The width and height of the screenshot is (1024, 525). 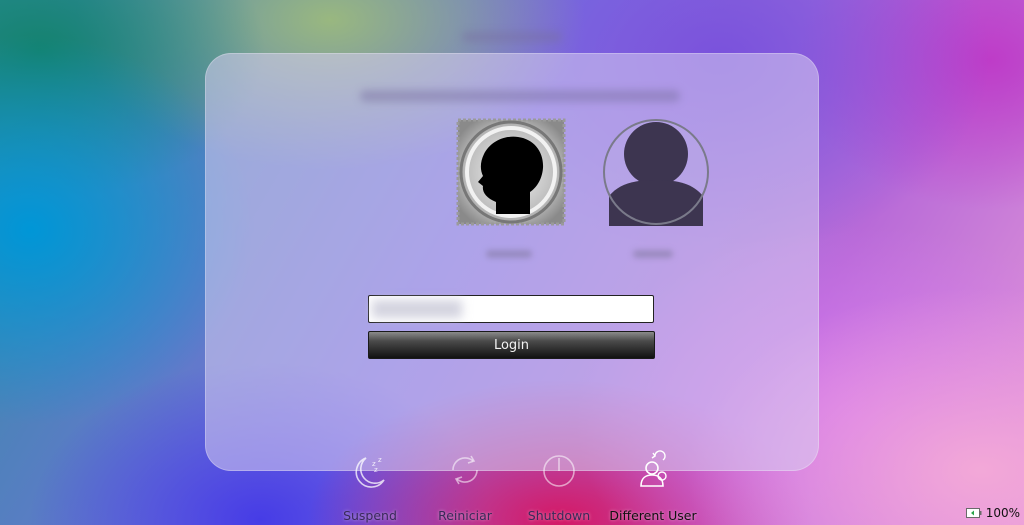 What do you see at coordinates (656, 172) in the screenshot?
I see `generic-user-avatar-icon` at bounding box center [656, 172].